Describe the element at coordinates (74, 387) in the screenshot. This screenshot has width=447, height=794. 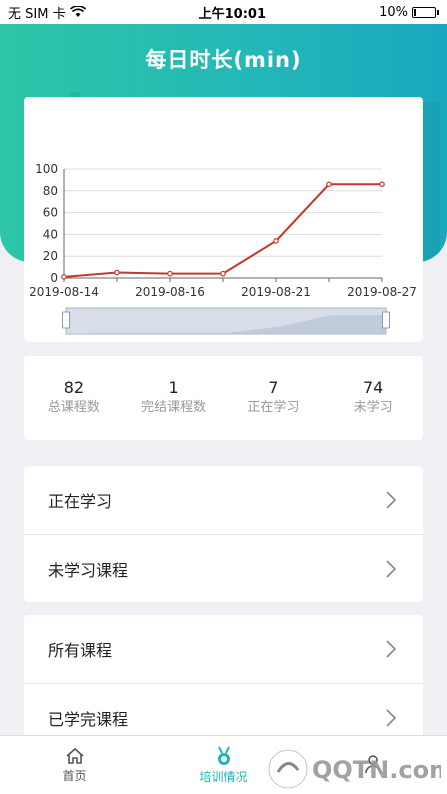
I see `stat-value: 82` at that location.